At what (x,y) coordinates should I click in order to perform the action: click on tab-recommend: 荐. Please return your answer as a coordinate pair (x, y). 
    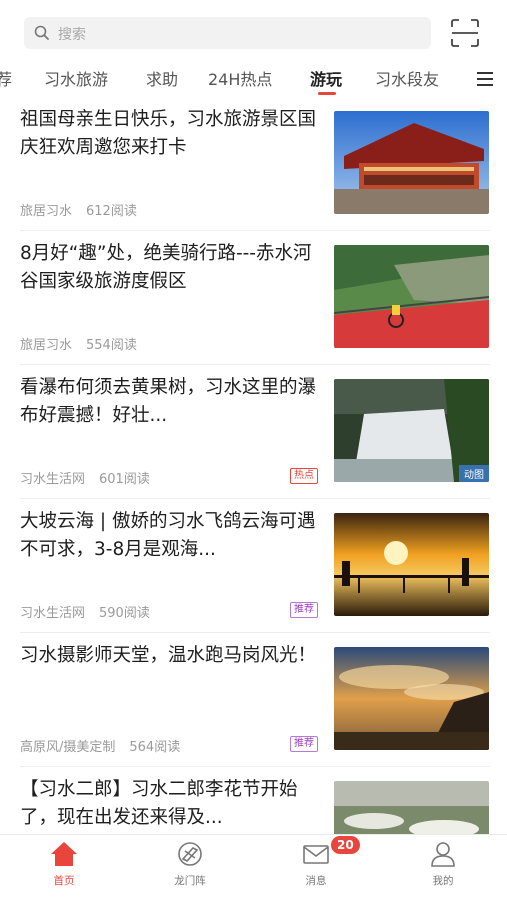
    Looking at the image, I should click on (6, 78).